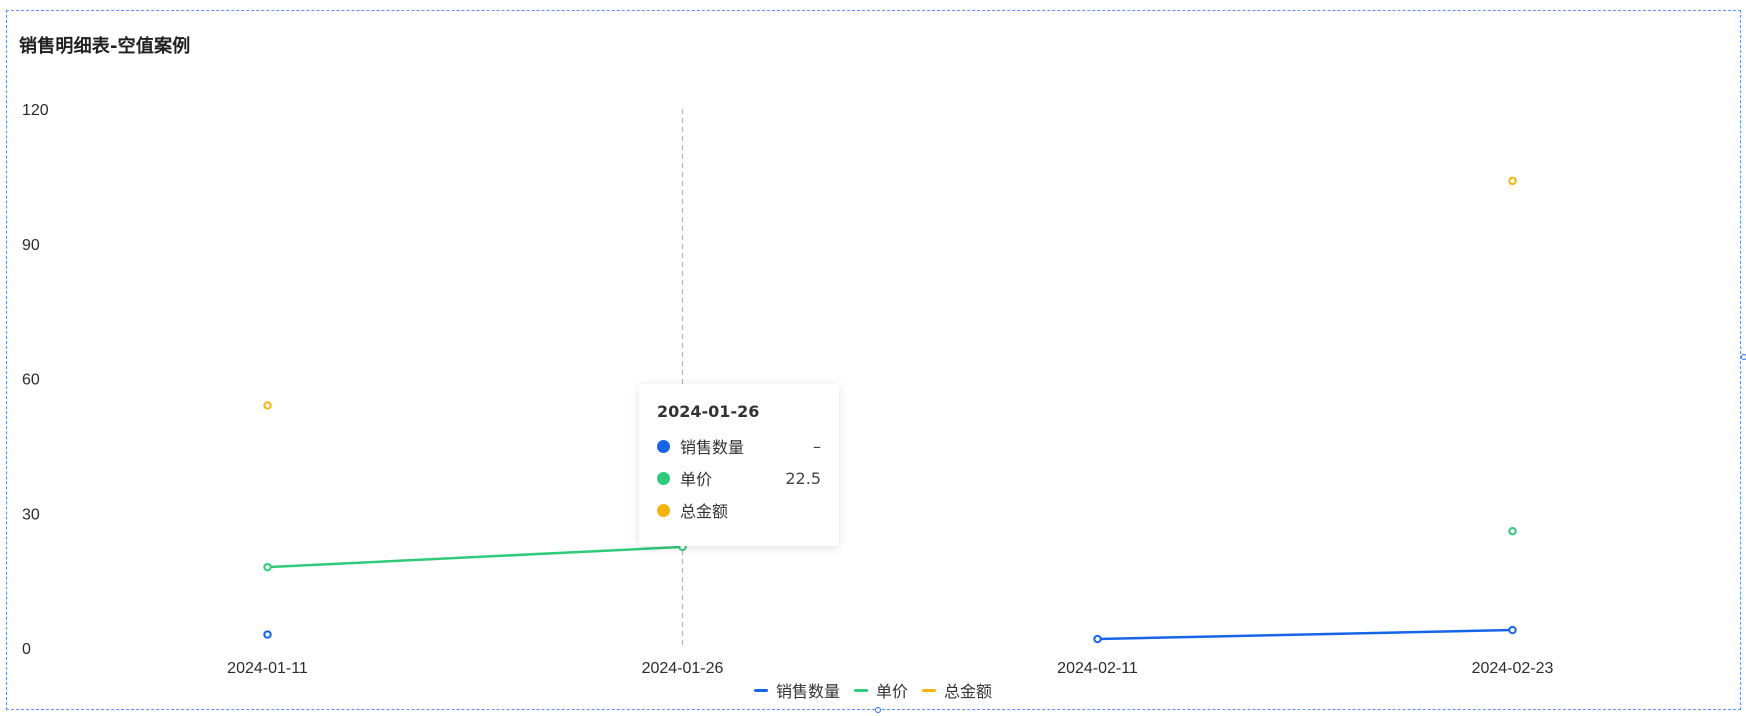 This screenshot has width=1746, height=716. I want to click on tooltip-row: 单价 22.5, so click(739, 478).